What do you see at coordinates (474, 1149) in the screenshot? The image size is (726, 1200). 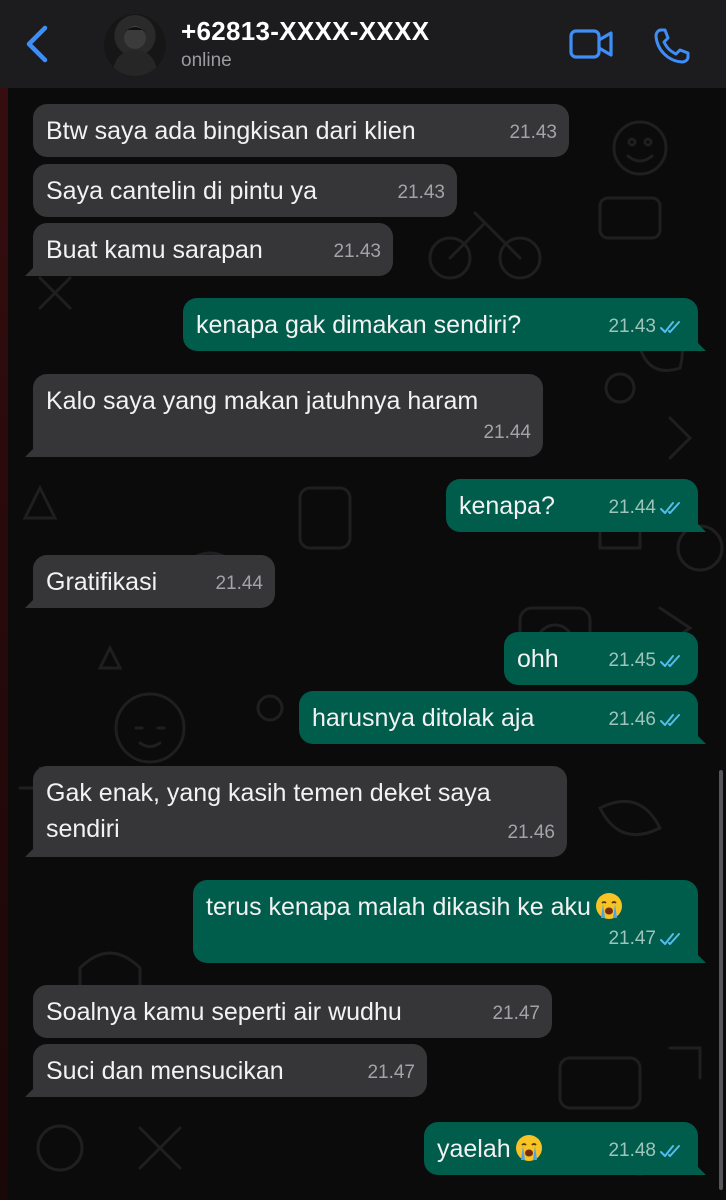 I see `message-text-content: yaelah` at bounding box center [474, 1149].